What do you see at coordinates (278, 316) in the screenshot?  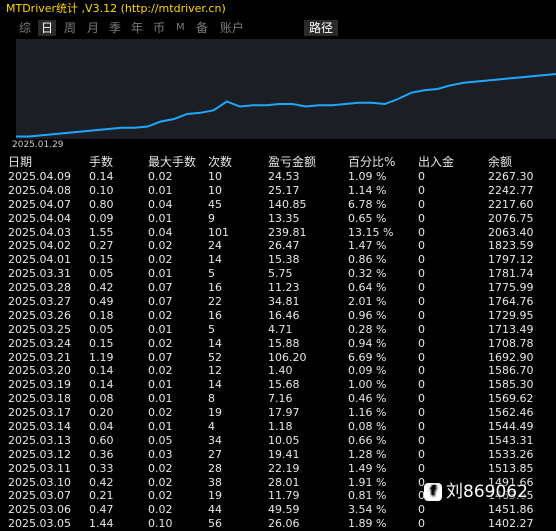 I see `table-row: 2025.03.26 0.18 0.02 16 16.46 0.96 % 0 1729.95` at bounding box center [278, 316].